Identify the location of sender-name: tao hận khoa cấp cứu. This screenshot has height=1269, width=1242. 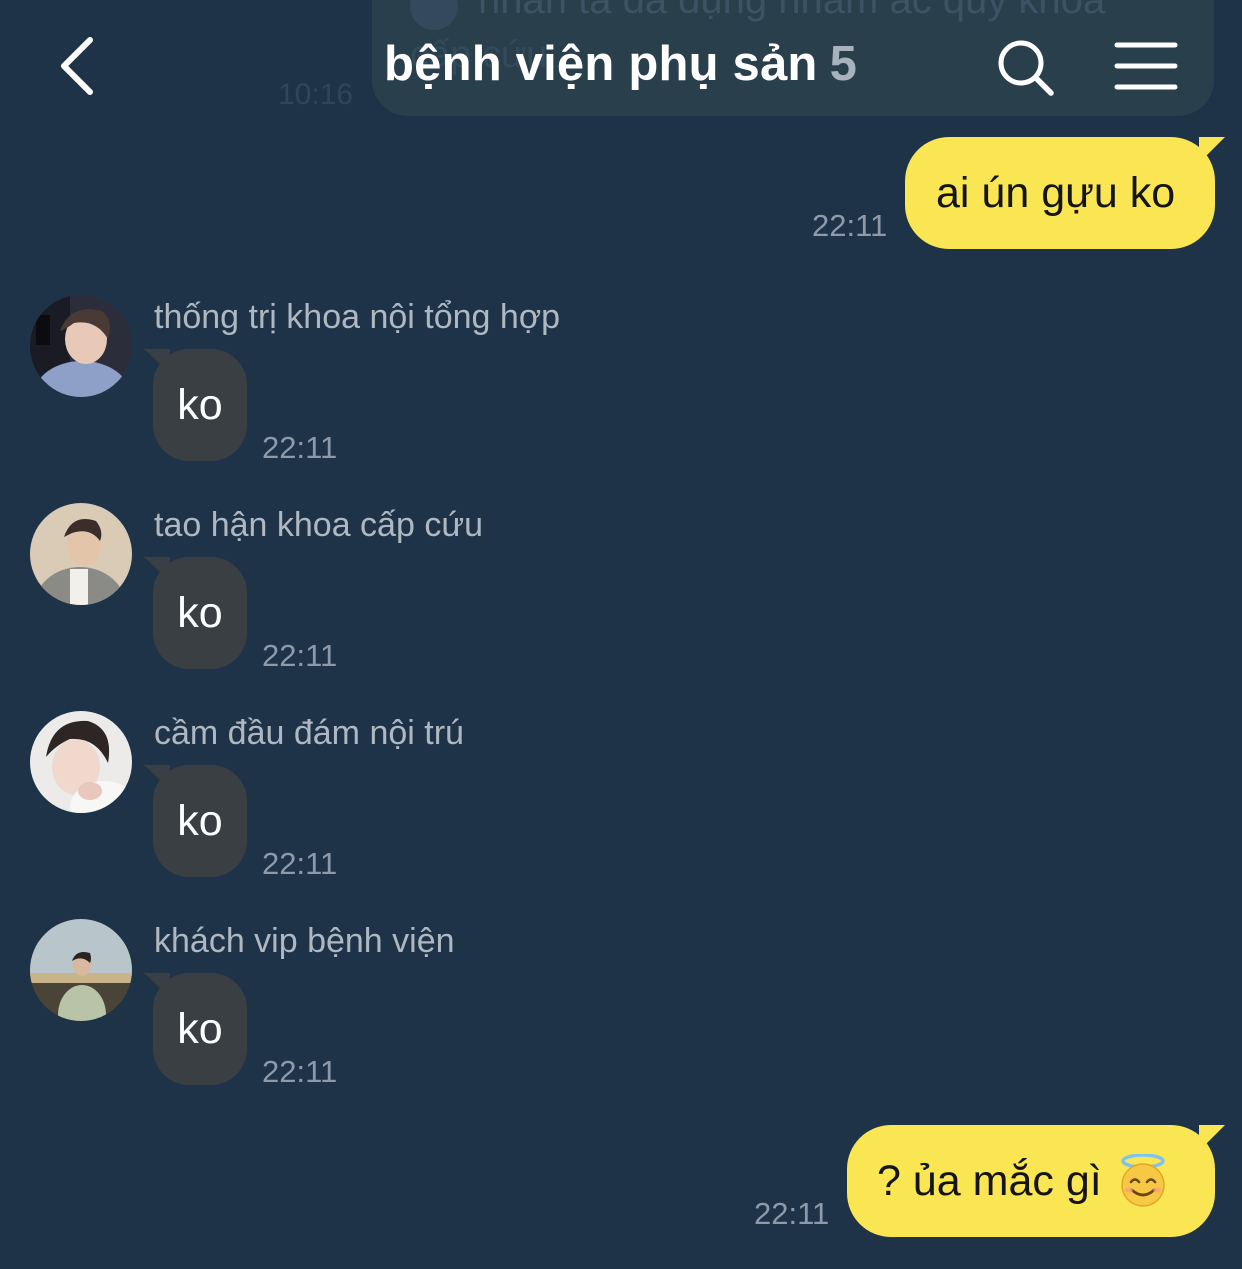
(318, 525).